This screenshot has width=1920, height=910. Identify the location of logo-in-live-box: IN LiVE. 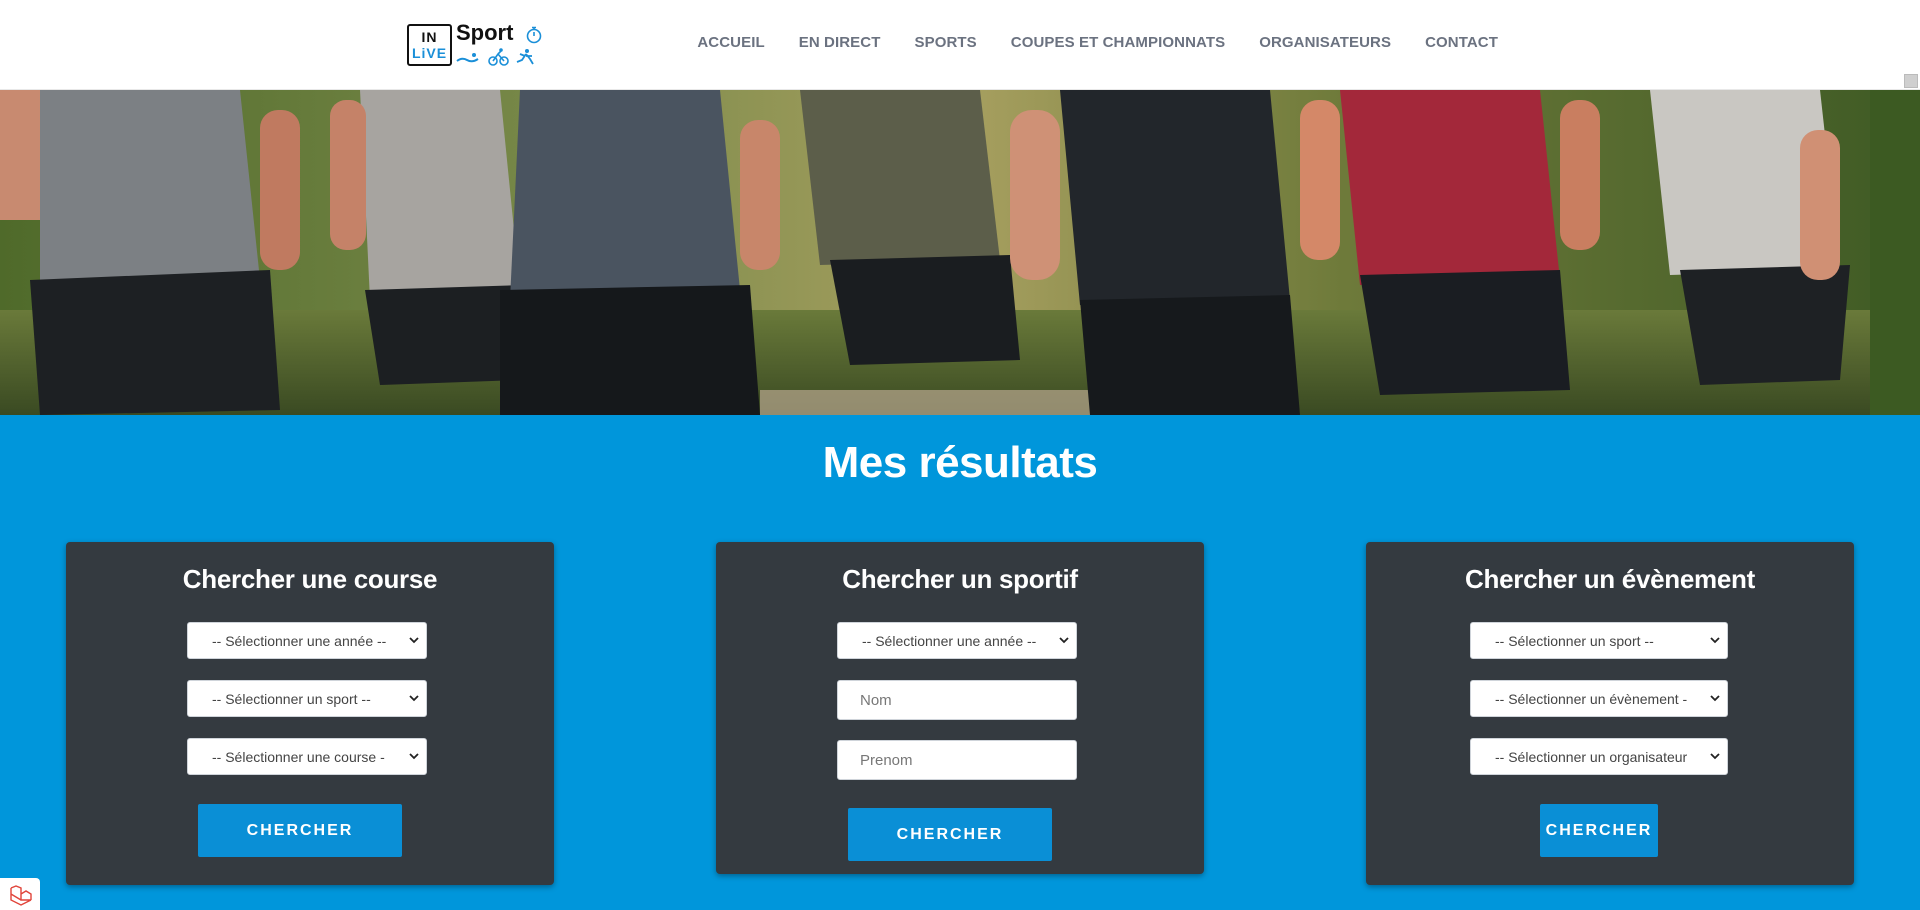
(429, 45).